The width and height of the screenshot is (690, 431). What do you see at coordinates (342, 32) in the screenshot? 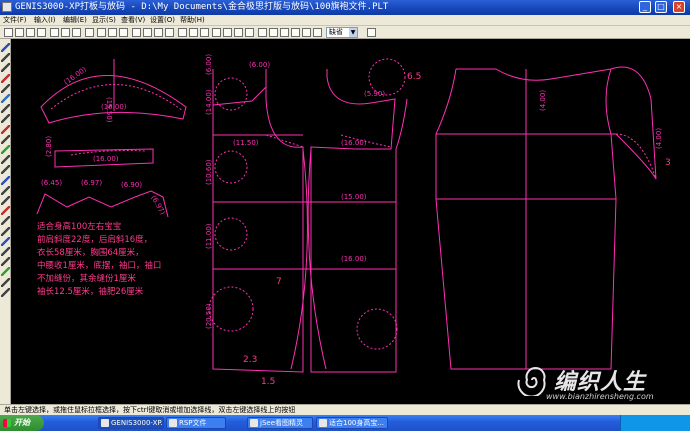
I see `layer-select: 缺省 ▼` at bounding box center [342, 32].